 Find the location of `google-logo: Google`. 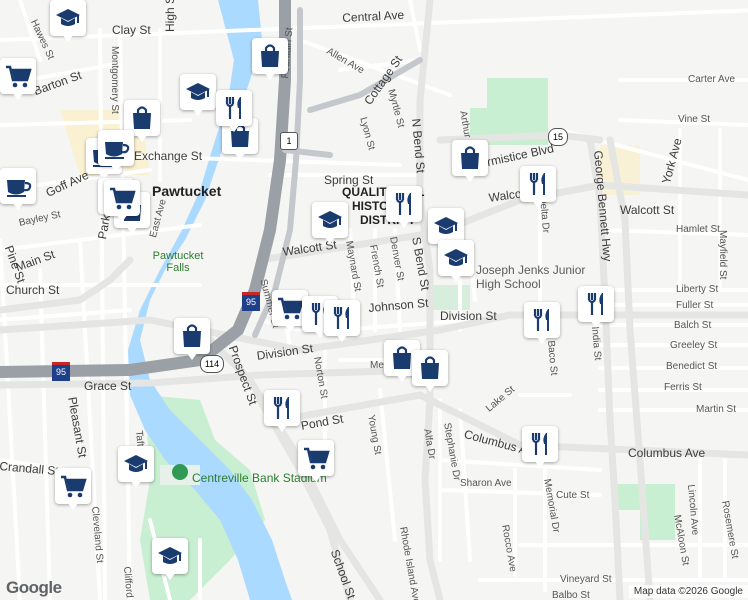

google-logo: Google is located at coordinates (34, 587).